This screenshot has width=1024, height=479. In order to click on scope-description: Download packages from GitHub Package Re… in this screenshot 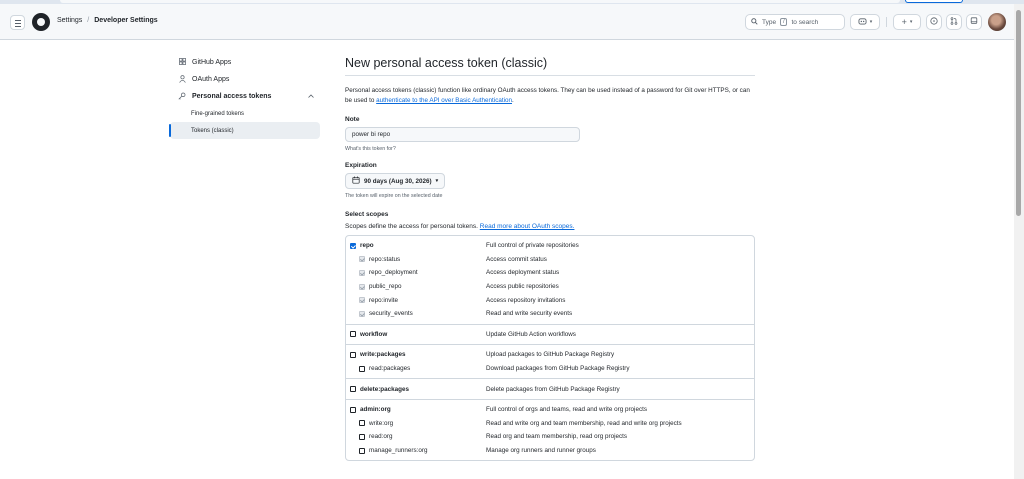, I will do `click(558, 369)`.